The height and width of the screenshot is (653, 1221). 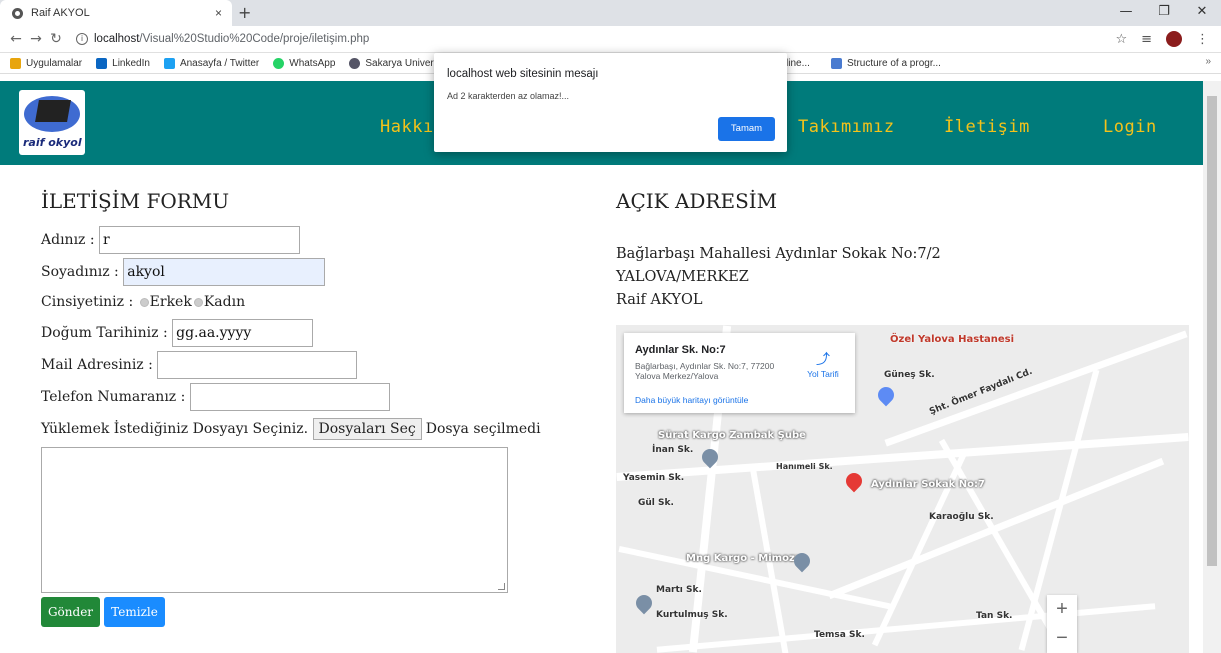 What do you see at coordinates (97, 365) in the screenshot?
I see `mail-label: Mail Adresiniz :` at bounding box center [97, 365].